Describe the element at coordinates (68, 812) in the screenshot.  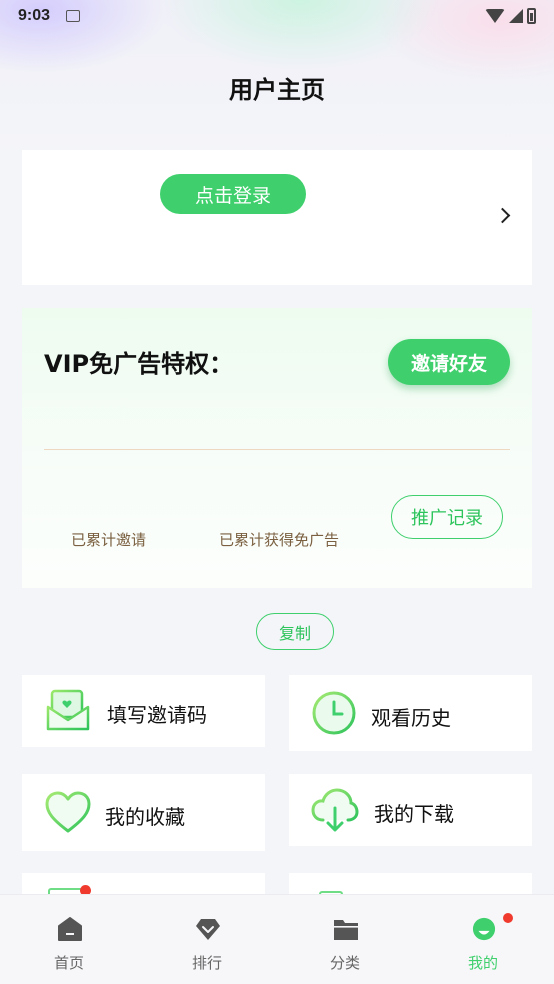
I see `heart-icon` at that location.